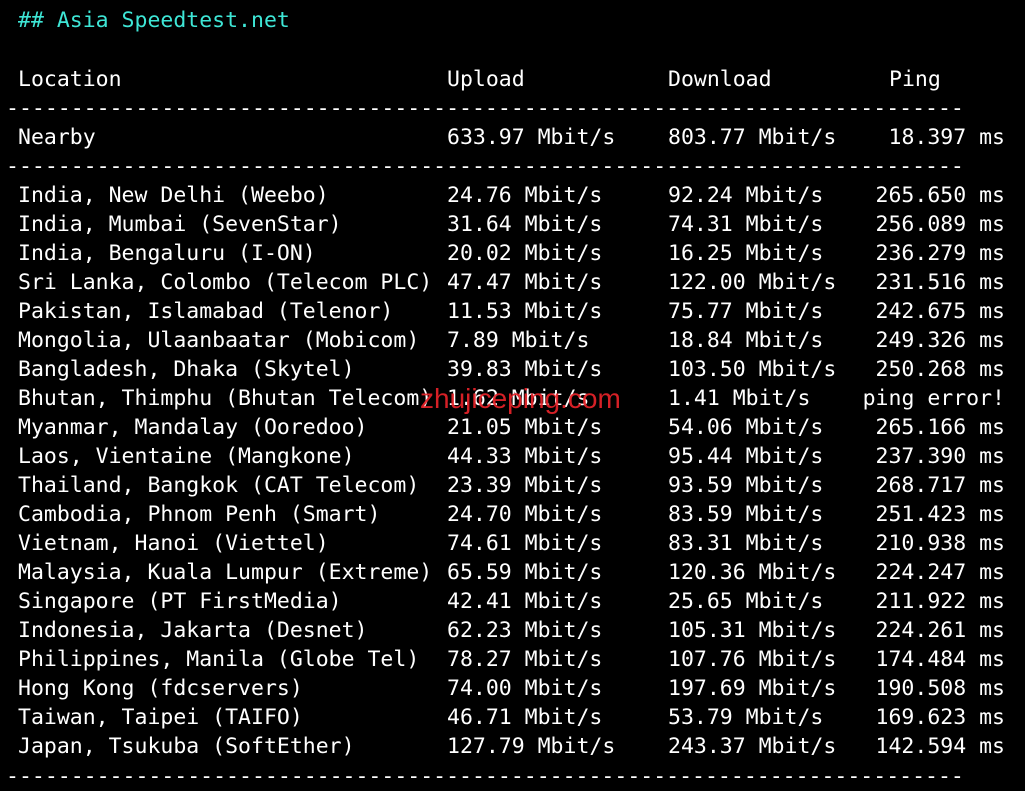  Describe the element at coordinates (752, 282) in the screenshot. I see `row-download: 122.00 Mbit/s` at that location.